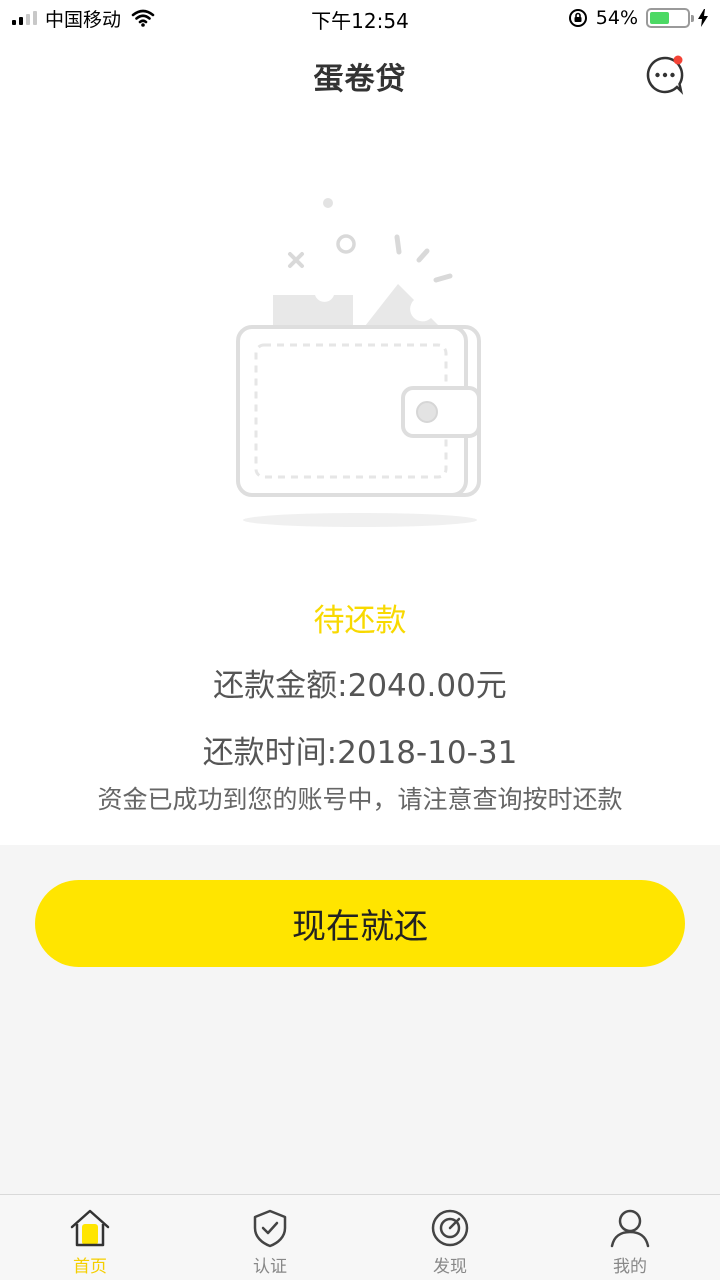 The image size is (720, 1280). What do you see at coordinates (360, 753) in the screenshot?
I see `repayment-date: 还款时间:2018-10-31` at bounding box center [360, 753].